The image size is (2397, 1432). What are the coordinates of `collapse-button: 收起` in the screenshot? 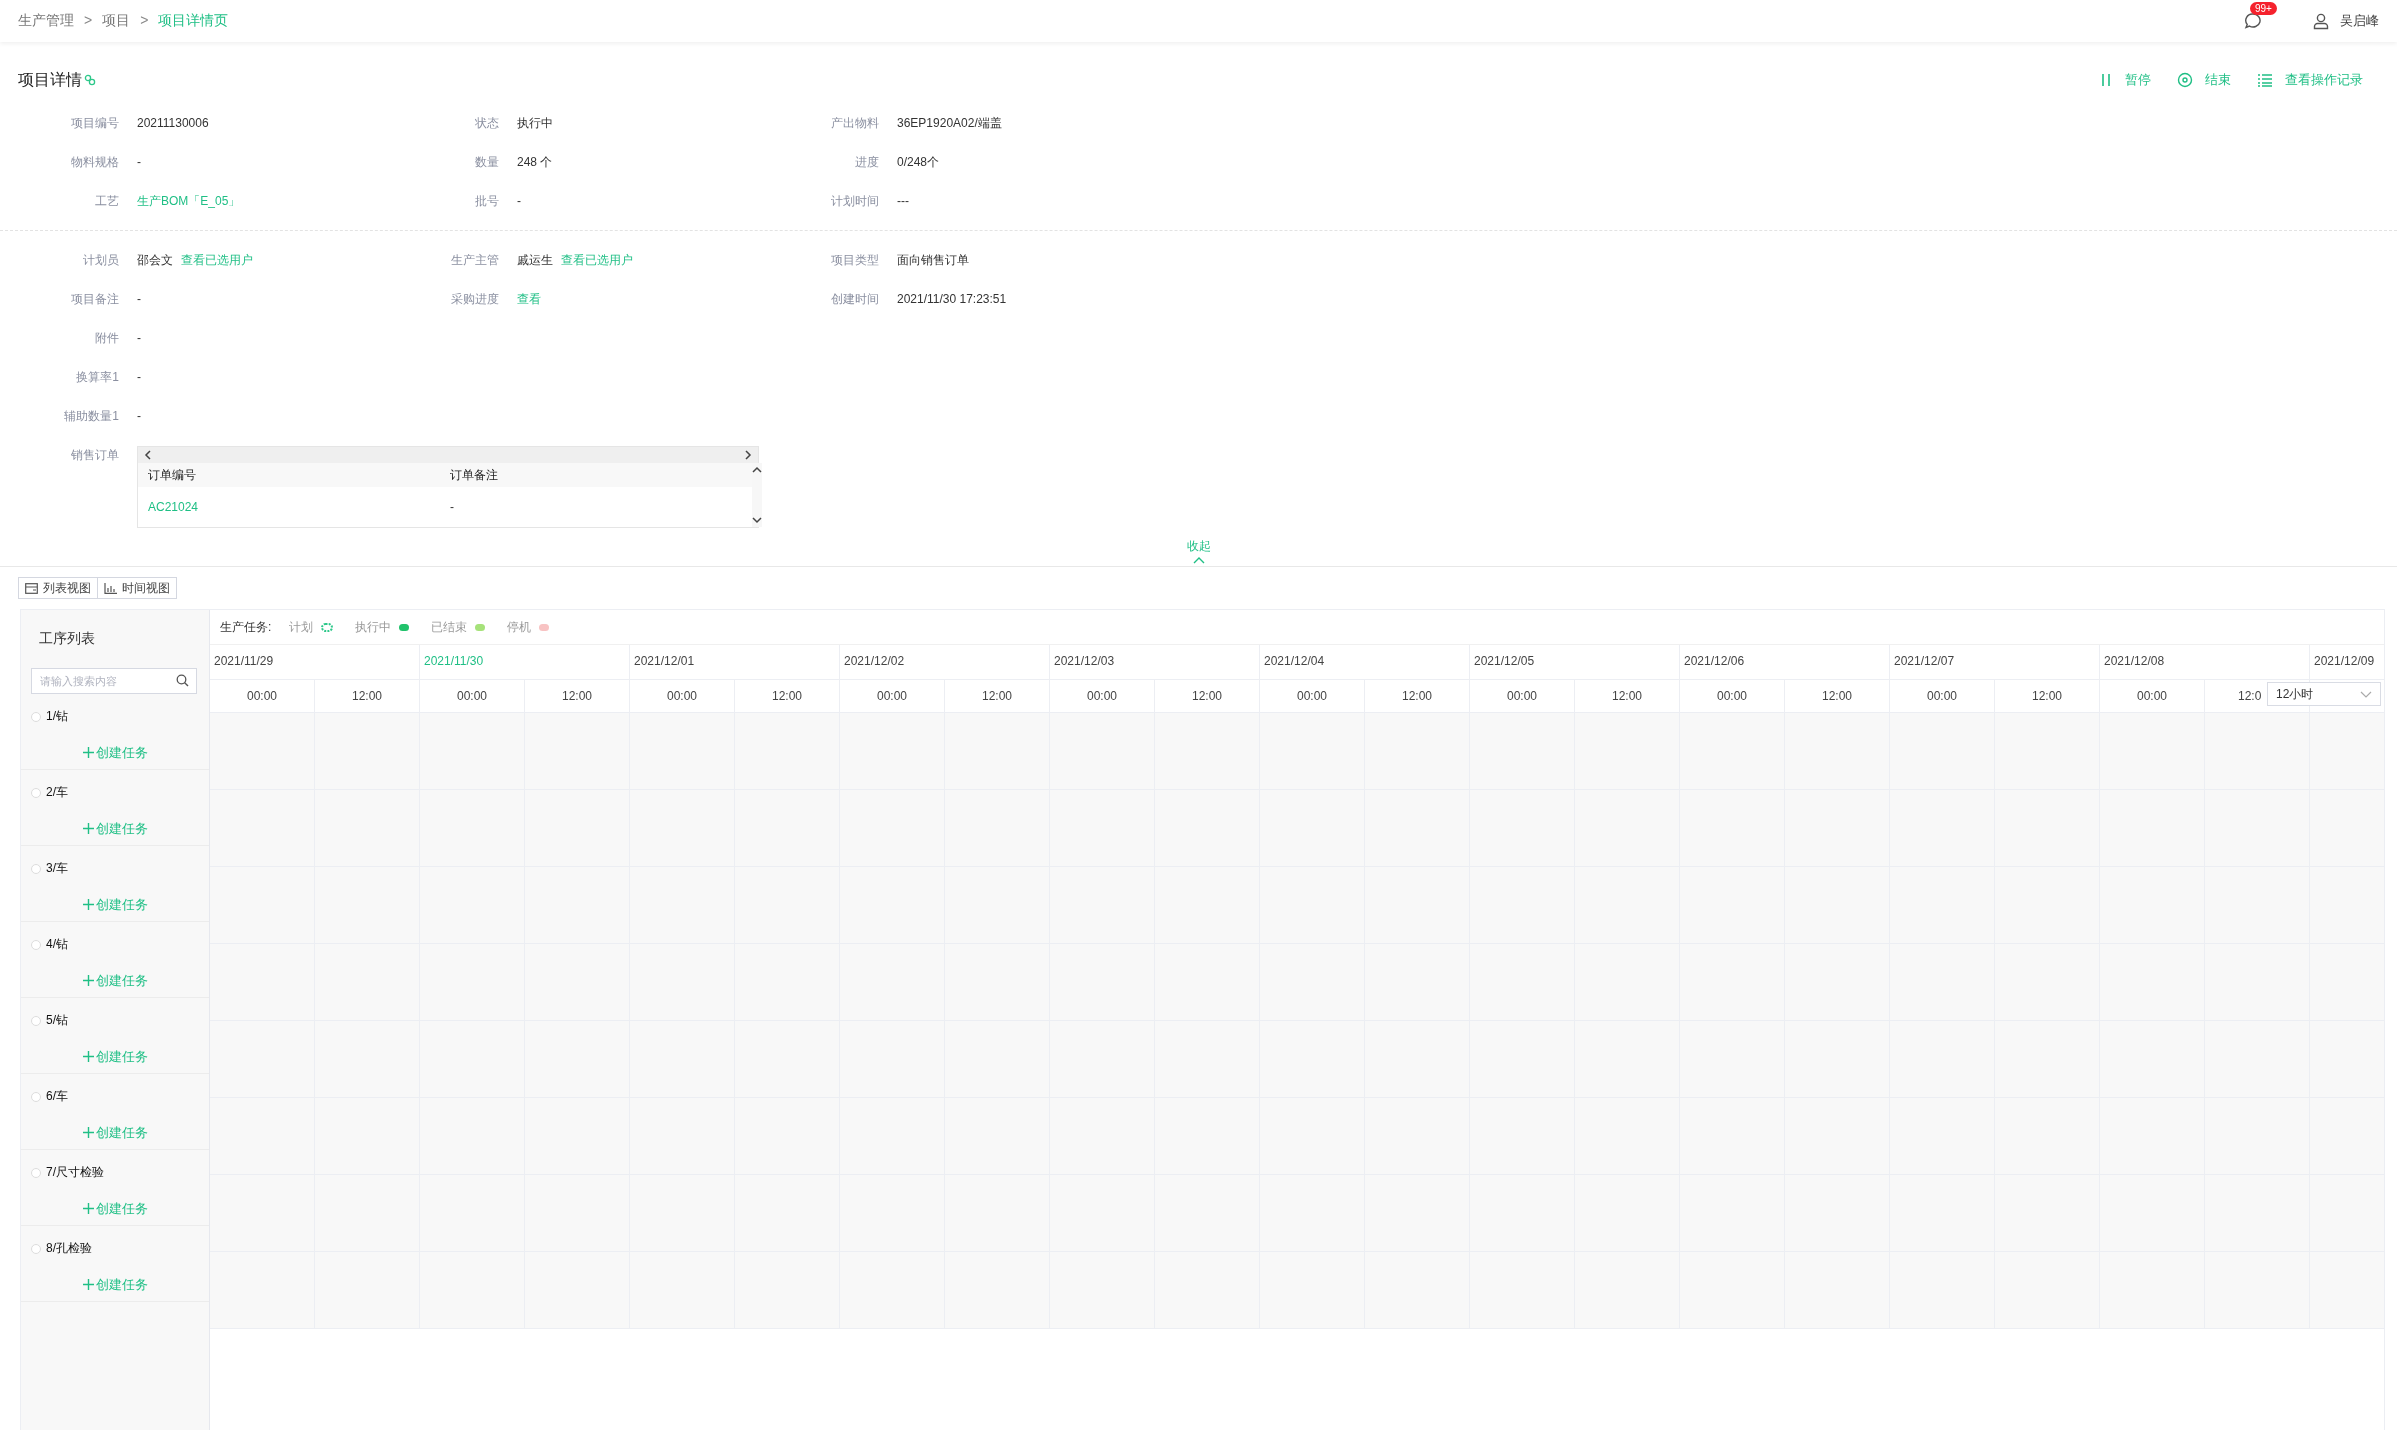 It's located at (1198, 546).